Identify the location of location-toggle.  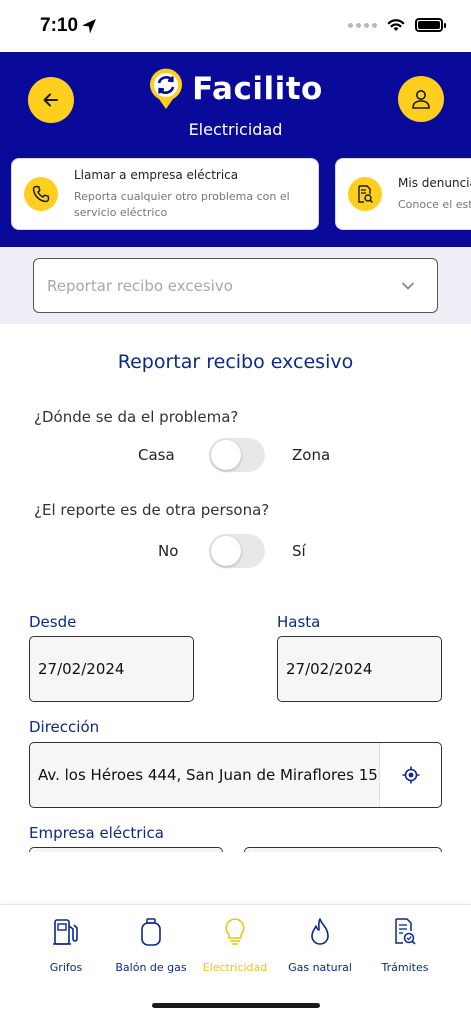
(237, 455).